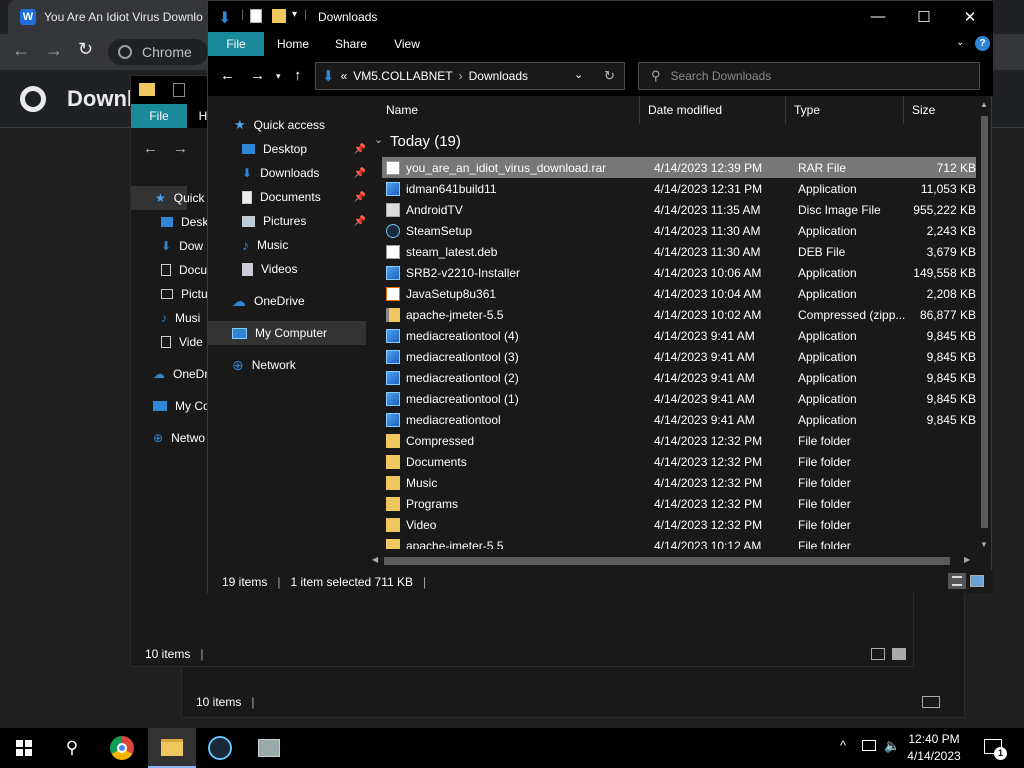  I want to click on nav-downloads: ⬇ Downloads 📌, so click(304, 173).